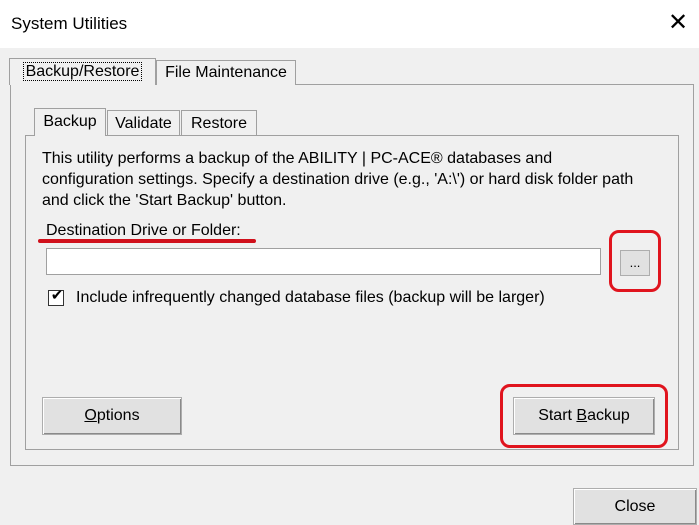 This screenshot has width=699, height=525. What do you see at coordinates (557, 415) in the screenshot?
I see `start-before: Start` at bounding box center [557, 415].